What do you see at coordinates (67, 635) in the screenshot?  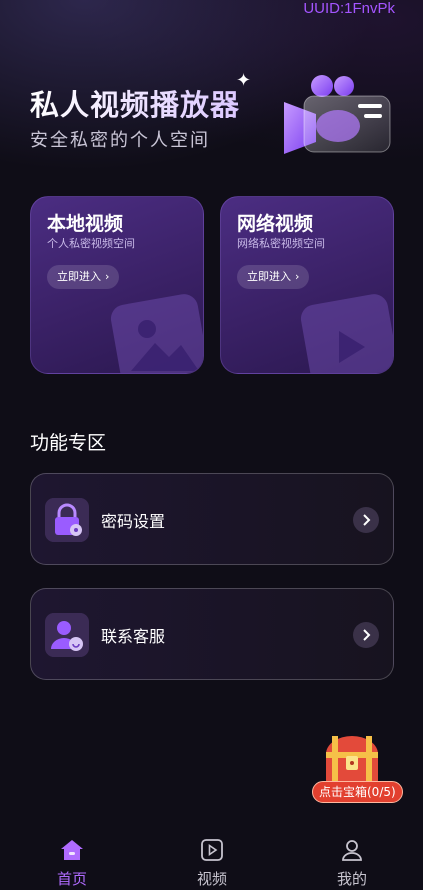 I see `support-agent-icon` at bounding box center [67, 635].